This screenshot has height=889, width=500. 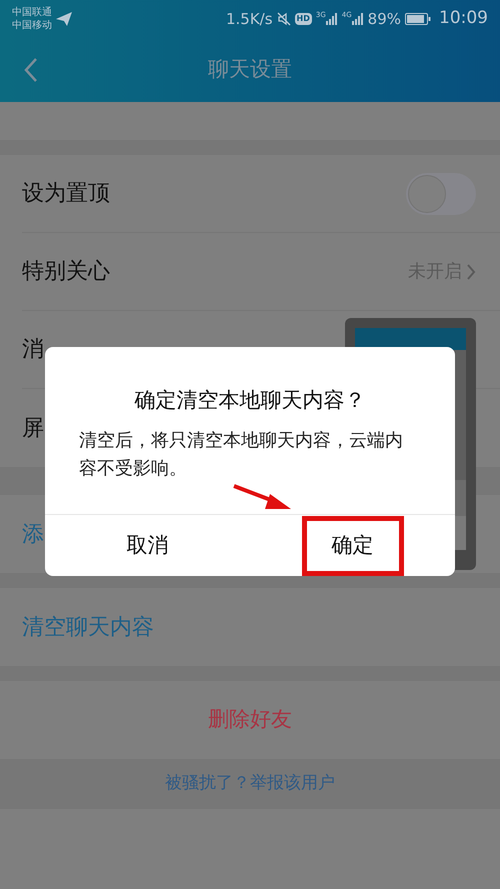 What do you see at coordinates (31, 70) in the screenshot?
I see `back-icon` at bounding box center [31, 70].